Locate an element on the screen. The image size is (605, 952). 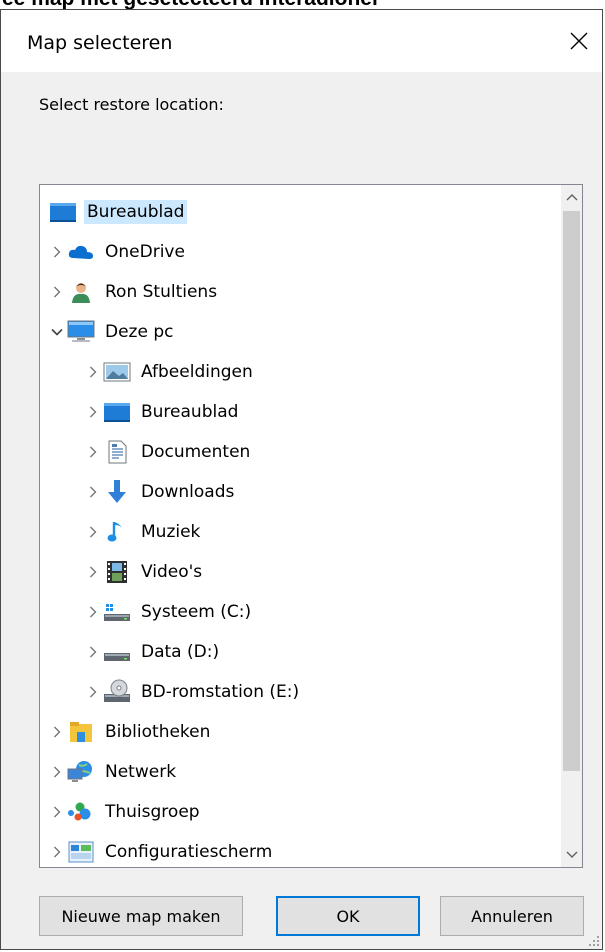
tree-item: Video's is located at coordinates (300, 572).